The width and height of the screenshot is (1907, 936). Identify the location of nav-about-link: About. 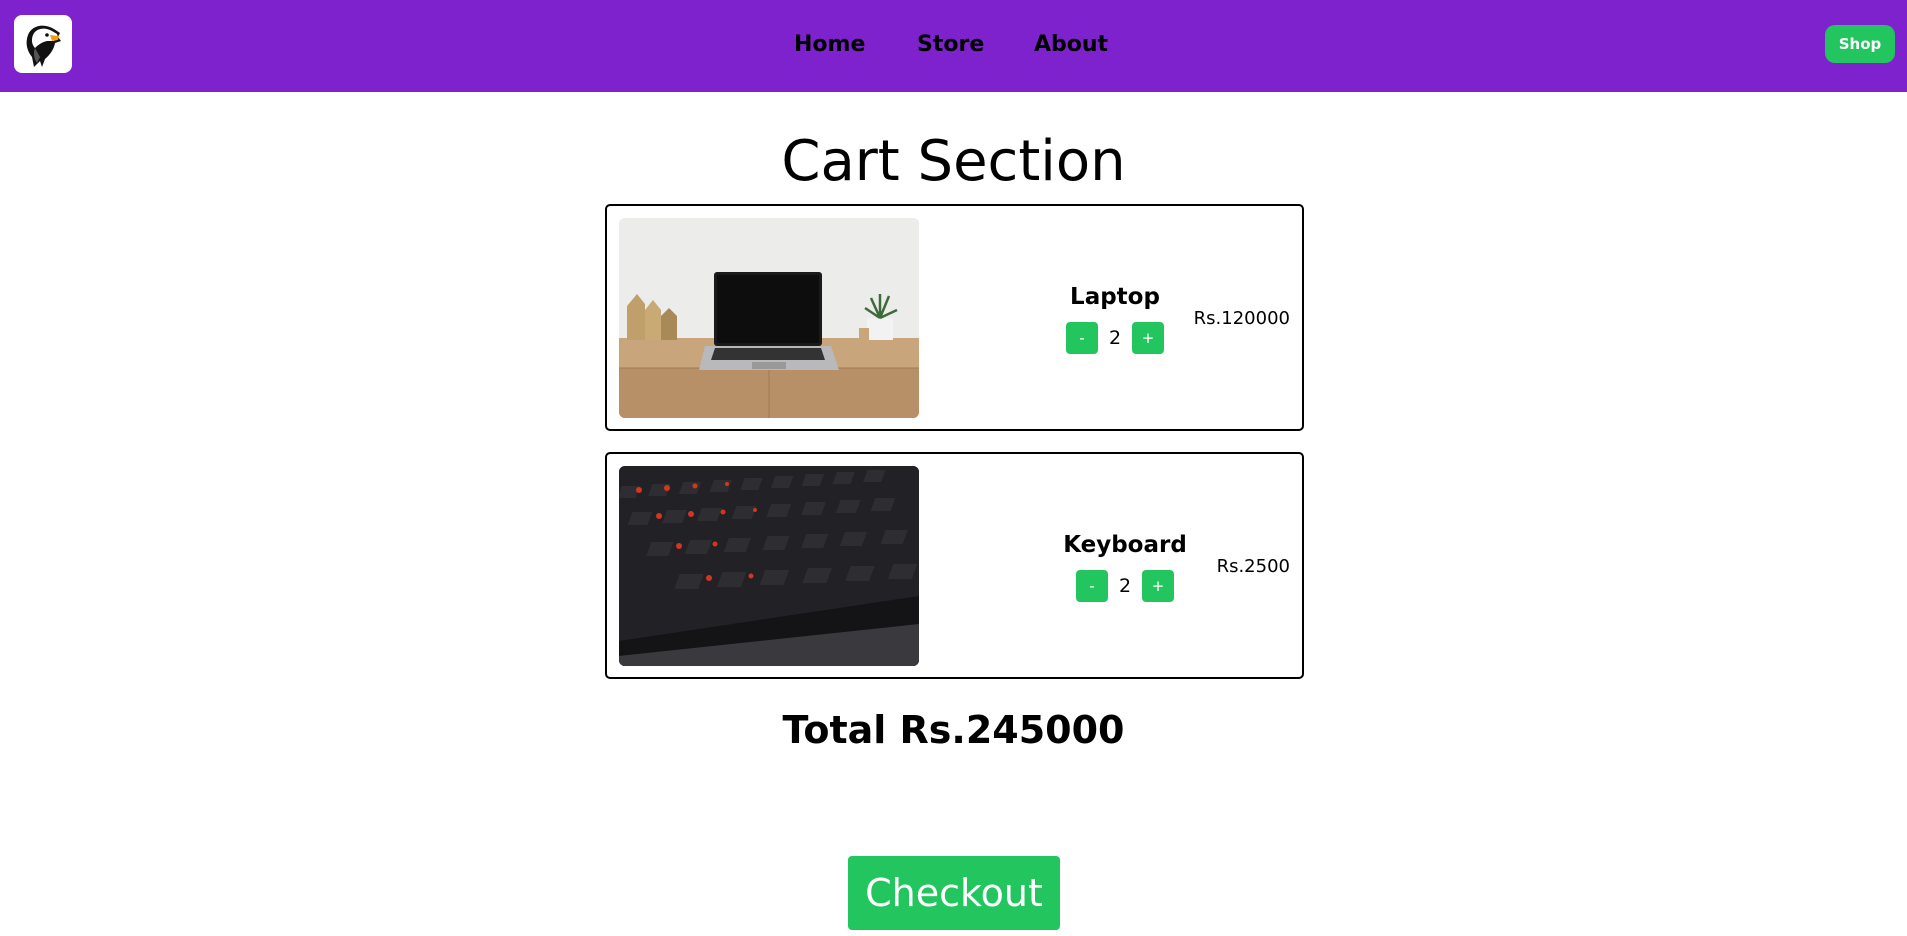
(1071, 45).